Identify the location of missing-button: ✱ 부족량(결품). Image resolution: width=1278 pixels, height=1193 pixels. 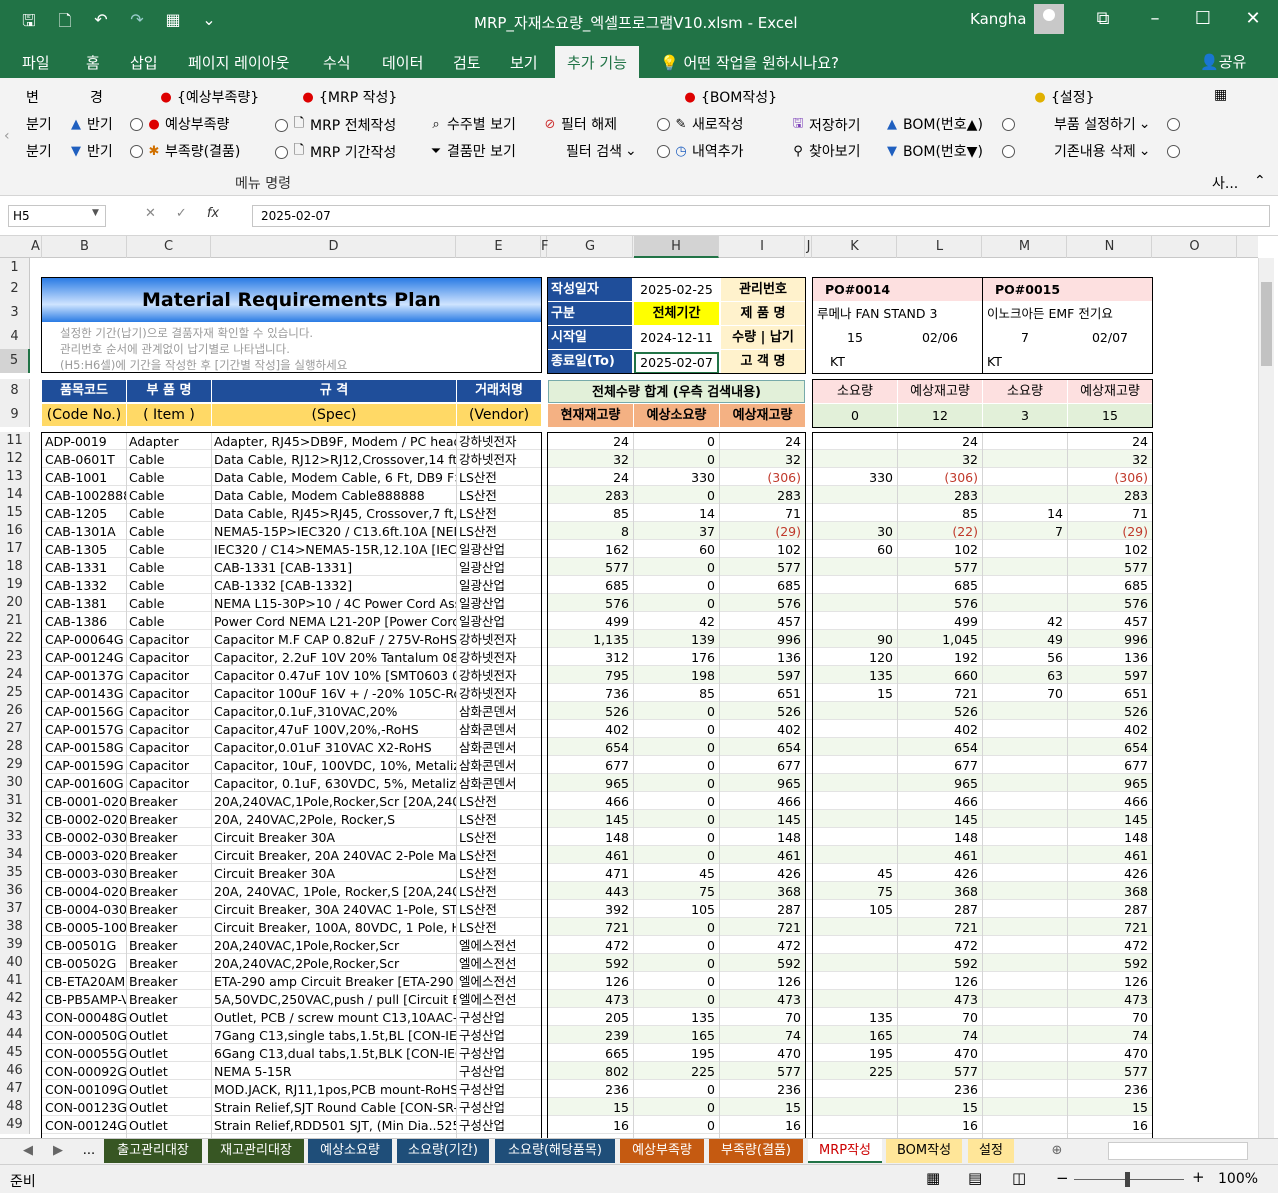
(185, 151).